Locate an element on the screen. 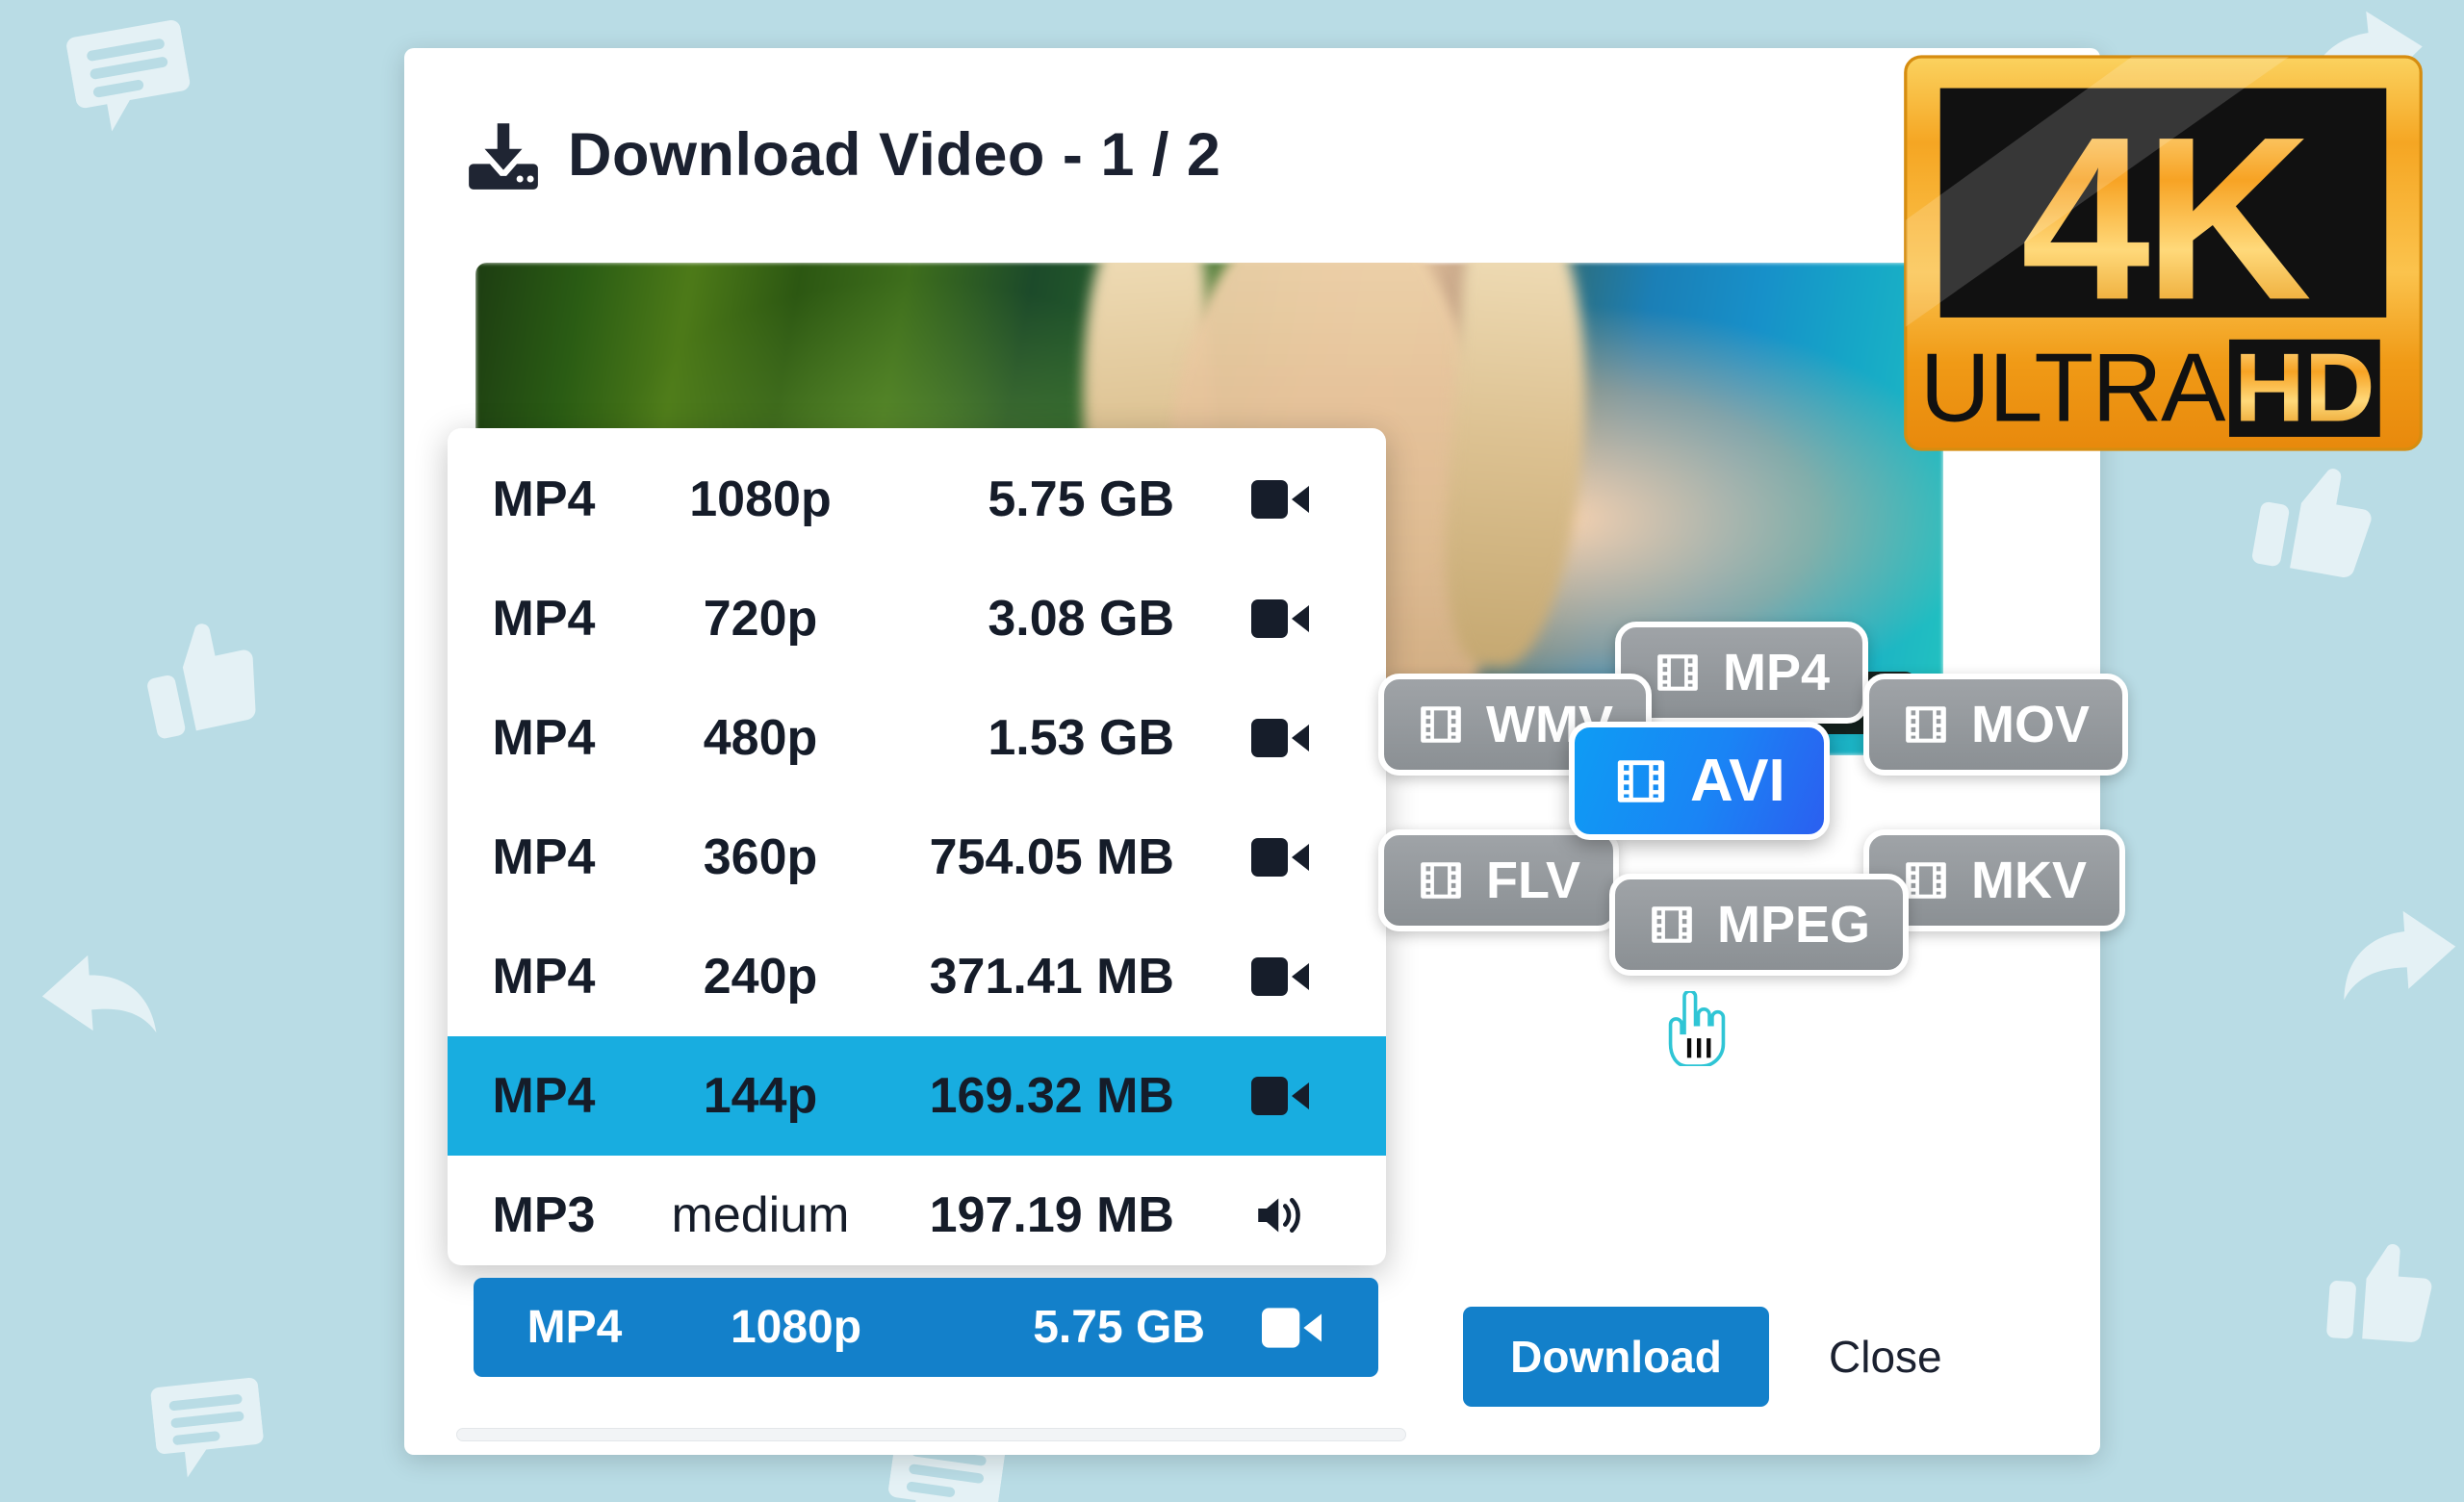 The height and width of the screenshot is (1502, 2464). format-chip-label: FLV is located at coordinates (1533, 881).